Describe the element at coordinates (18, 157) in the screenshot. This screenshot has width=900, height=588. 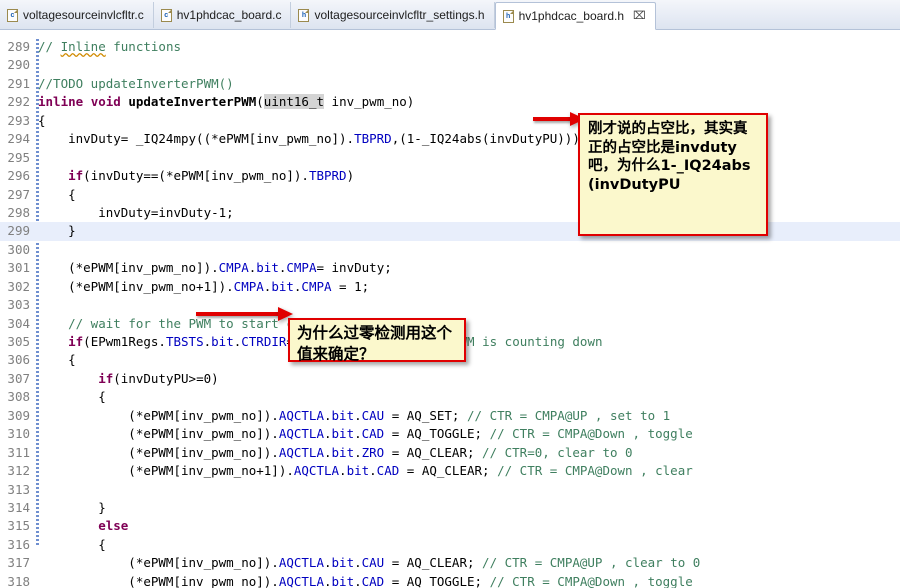
I see `line-number: 295` at that location.